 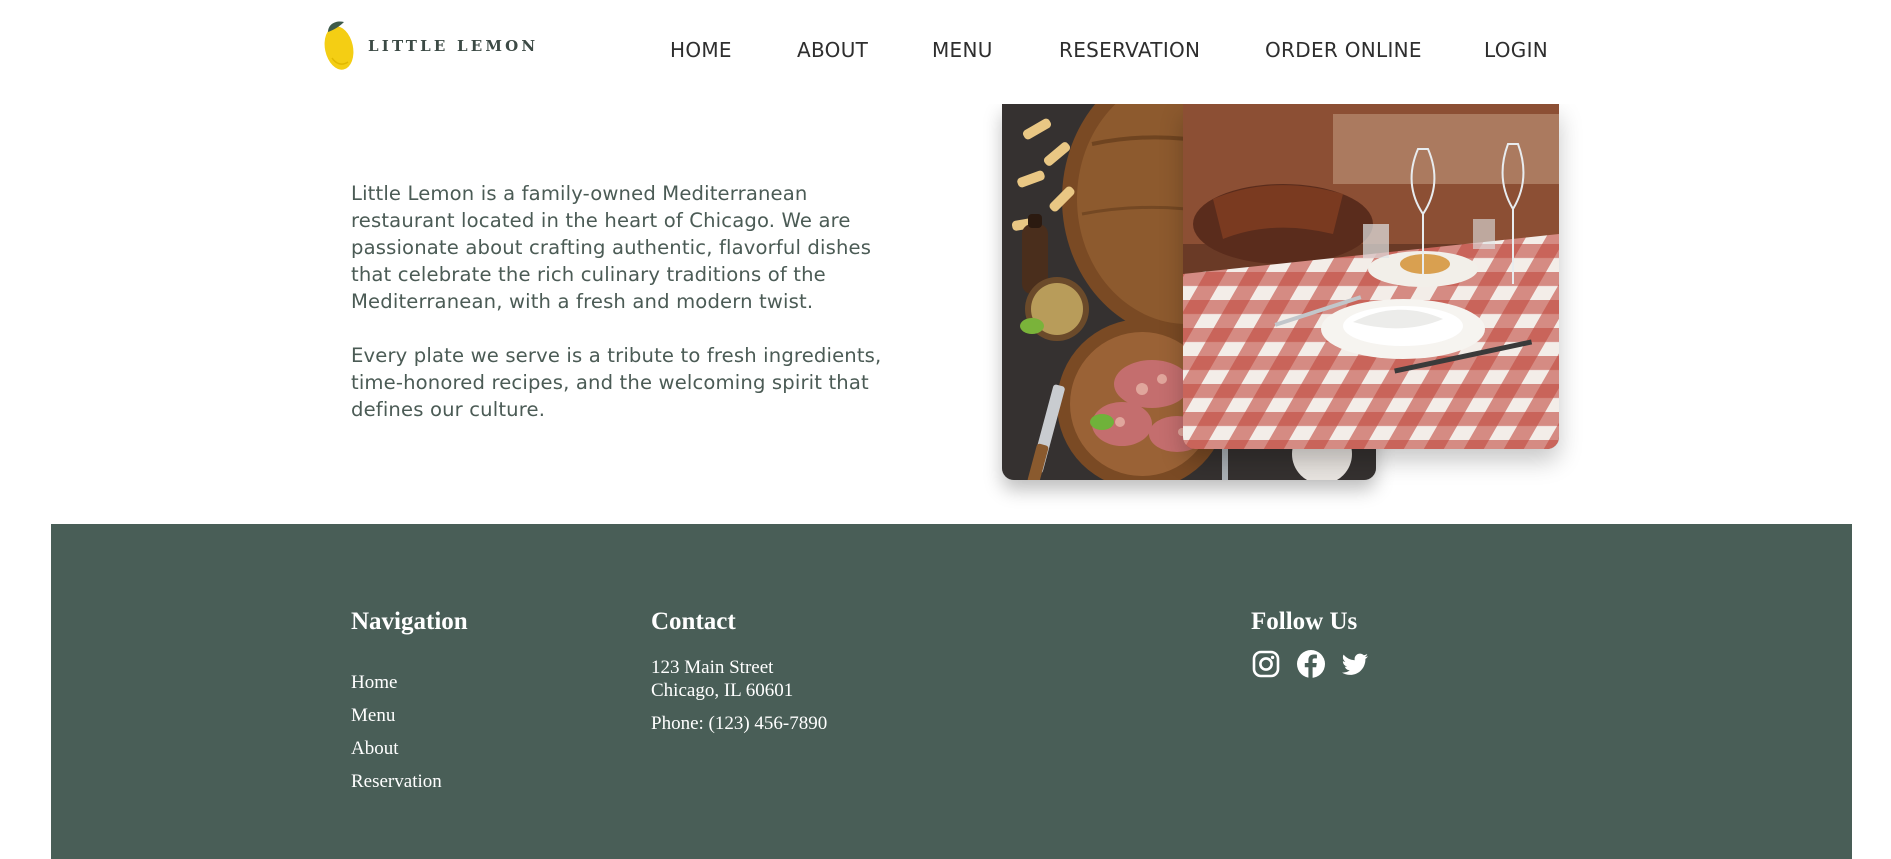 I want to click on instagram-icon, so click(x=1266, y=664).